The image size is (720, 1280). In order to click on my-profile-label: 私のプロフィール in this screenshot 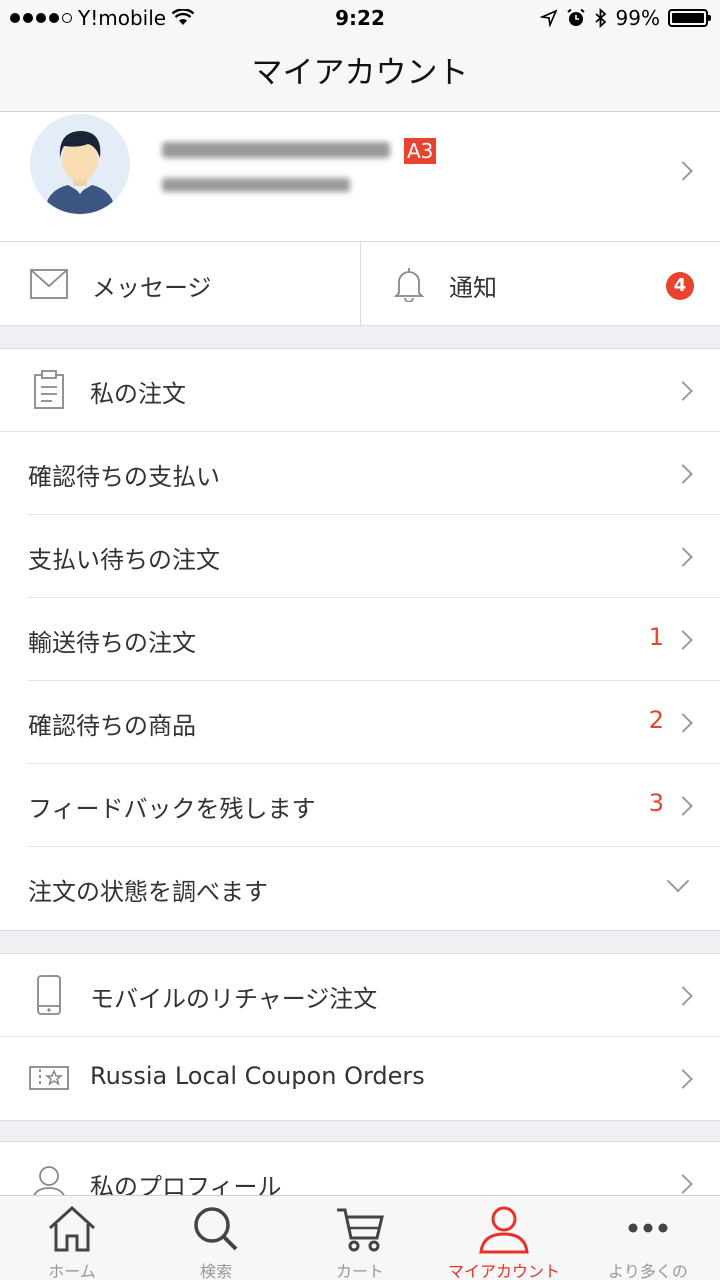, I will do `click(186, 1184)`.